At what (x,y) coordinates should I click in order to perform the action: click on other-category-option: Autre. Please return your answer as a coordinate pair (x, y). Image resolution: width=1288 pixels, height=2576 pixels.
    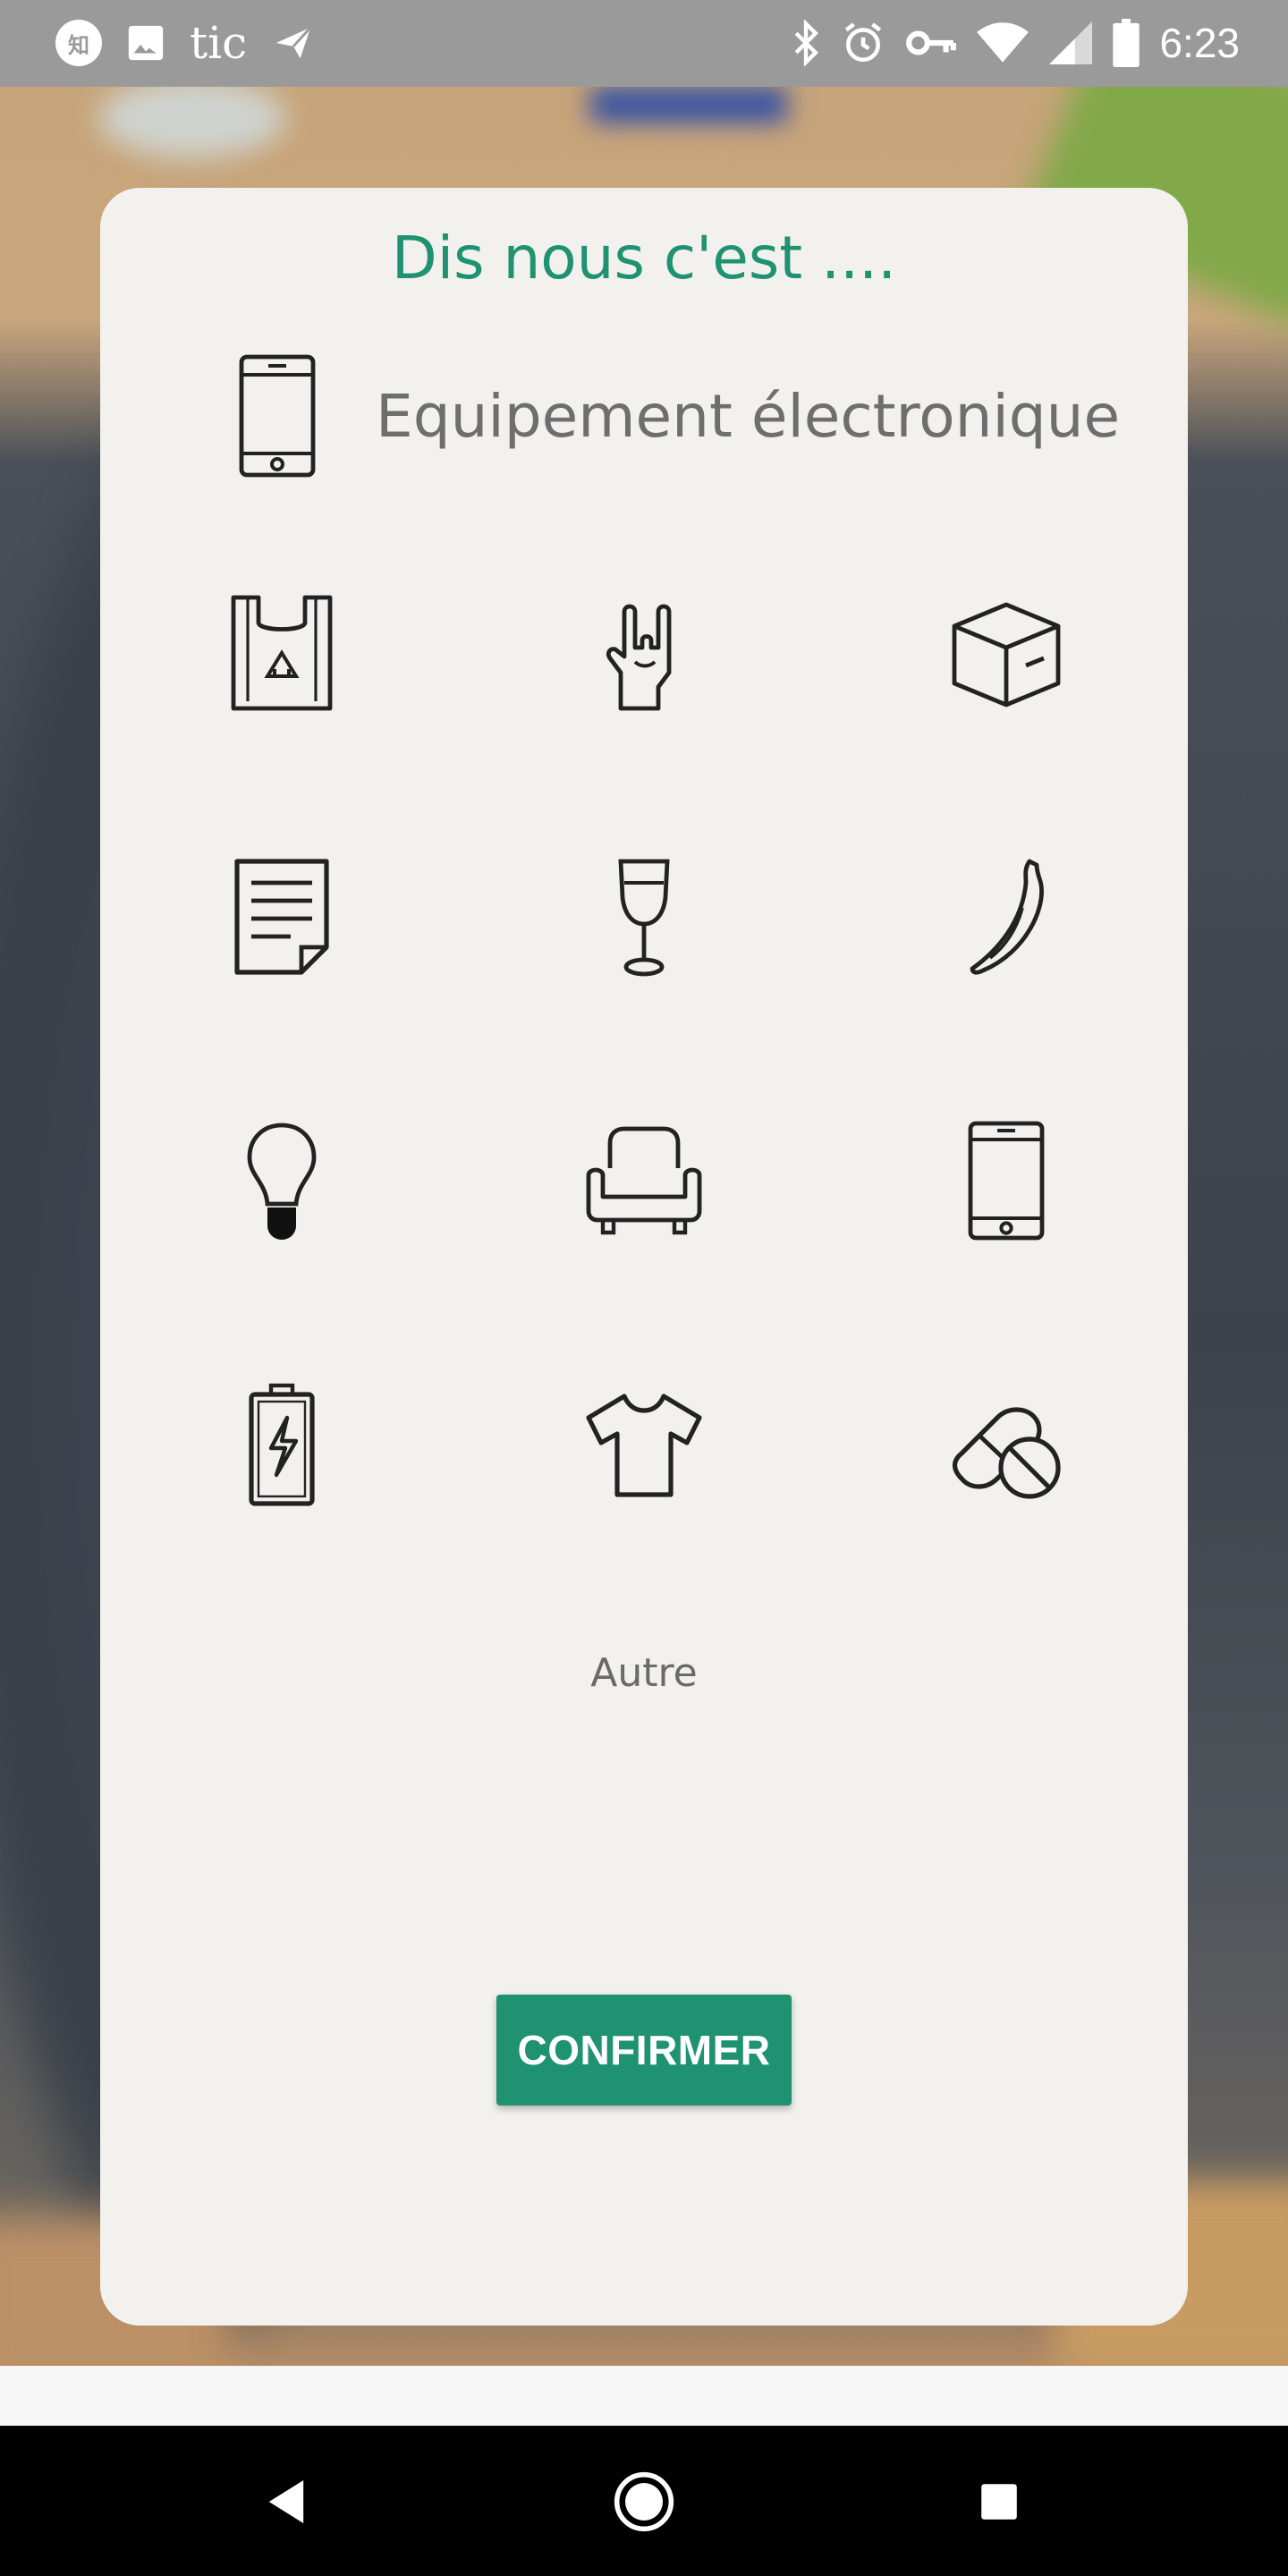
    Looking at the image, I should click on (644, 1673).